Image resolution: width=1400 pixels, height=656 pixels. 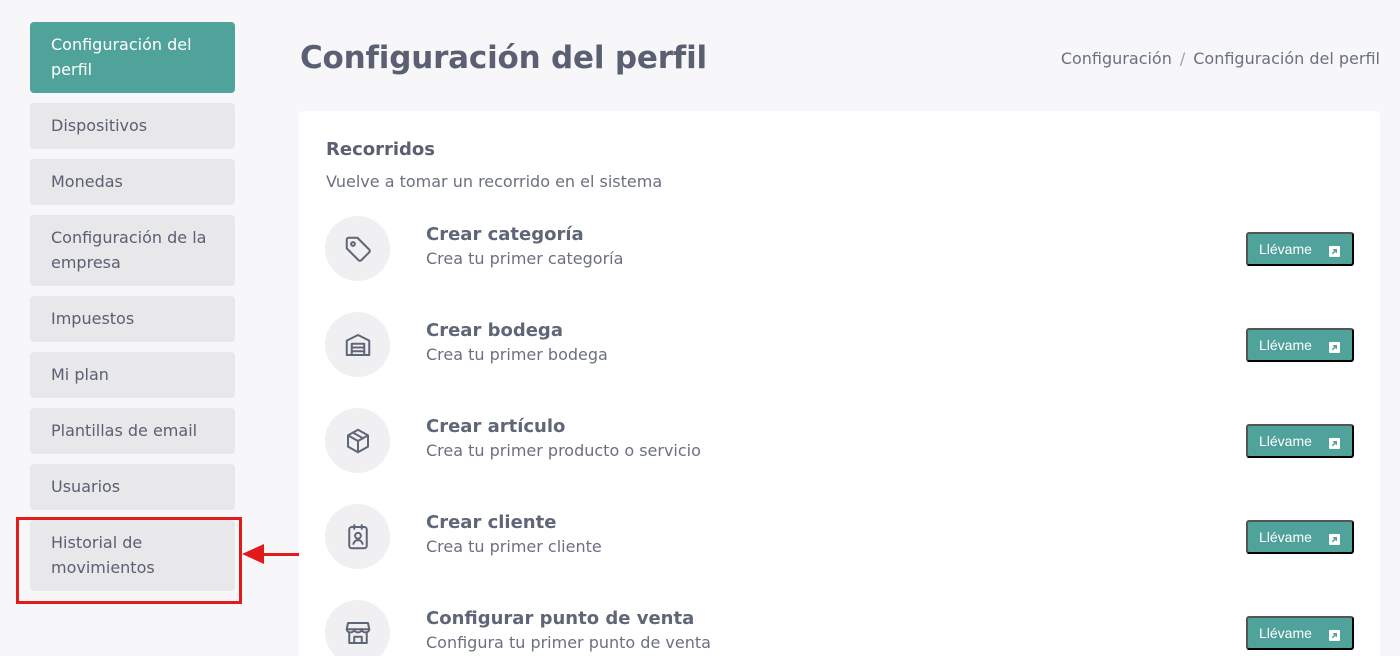 I want to click on tour-title: Crear cliente, so click(x=491, y=522).